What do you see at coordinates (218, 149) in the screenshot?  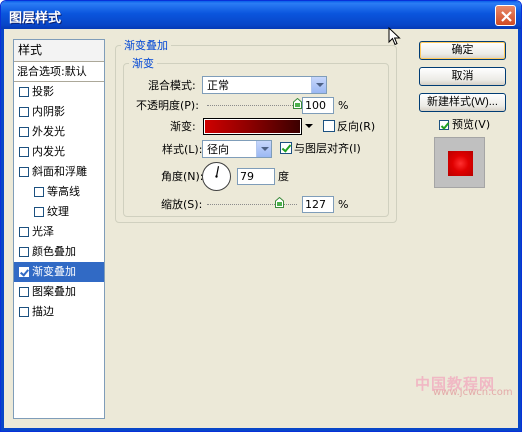 I see `style-value: 径向` at bounding box center [218, 149].